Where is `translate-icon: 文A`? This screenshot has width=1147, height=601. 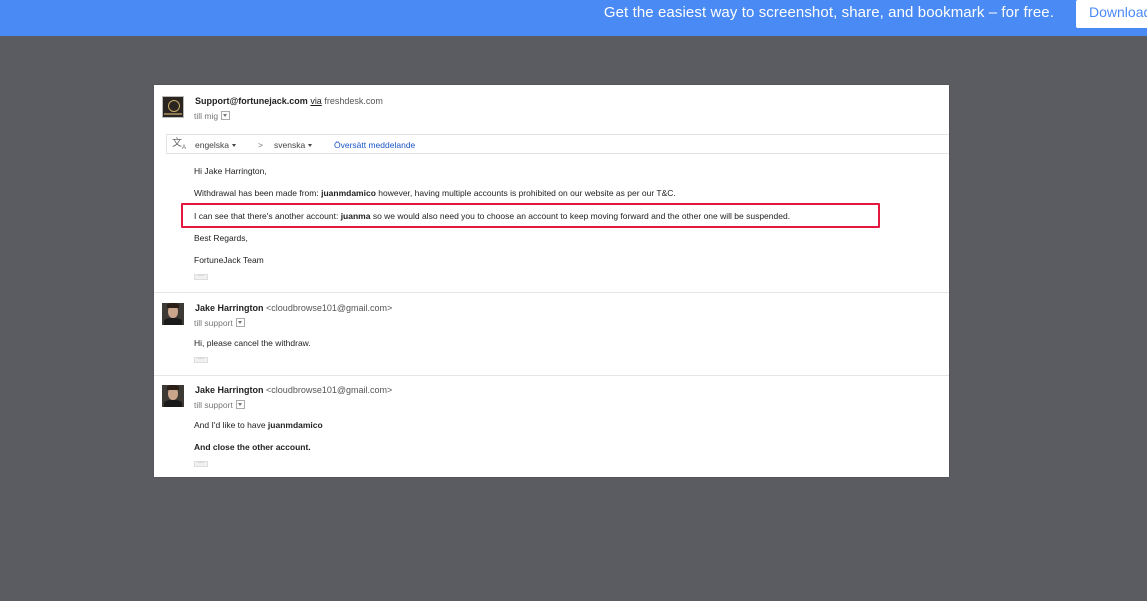
translate-icon: 文A is located at coordinates (179, 144).